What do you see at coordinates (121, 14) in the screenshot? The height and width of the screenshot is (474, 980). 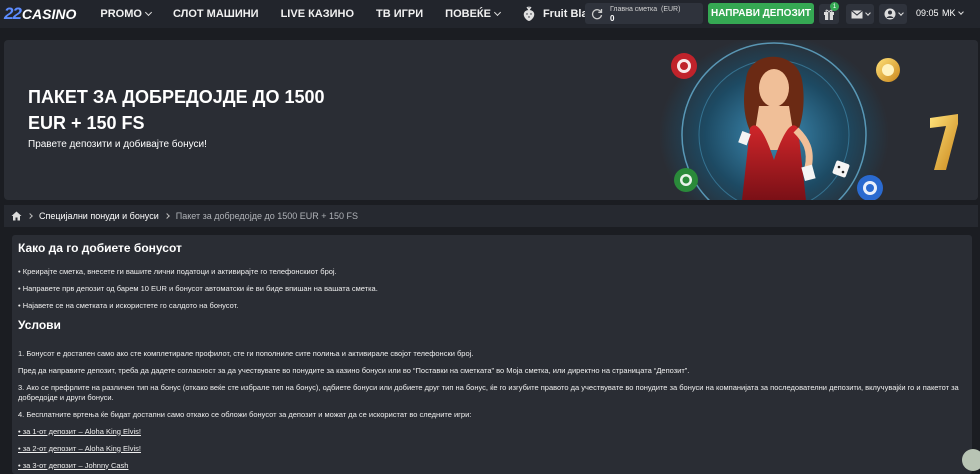 I see `nav-promo-label: PROMO` at bounding box center [121, 14].